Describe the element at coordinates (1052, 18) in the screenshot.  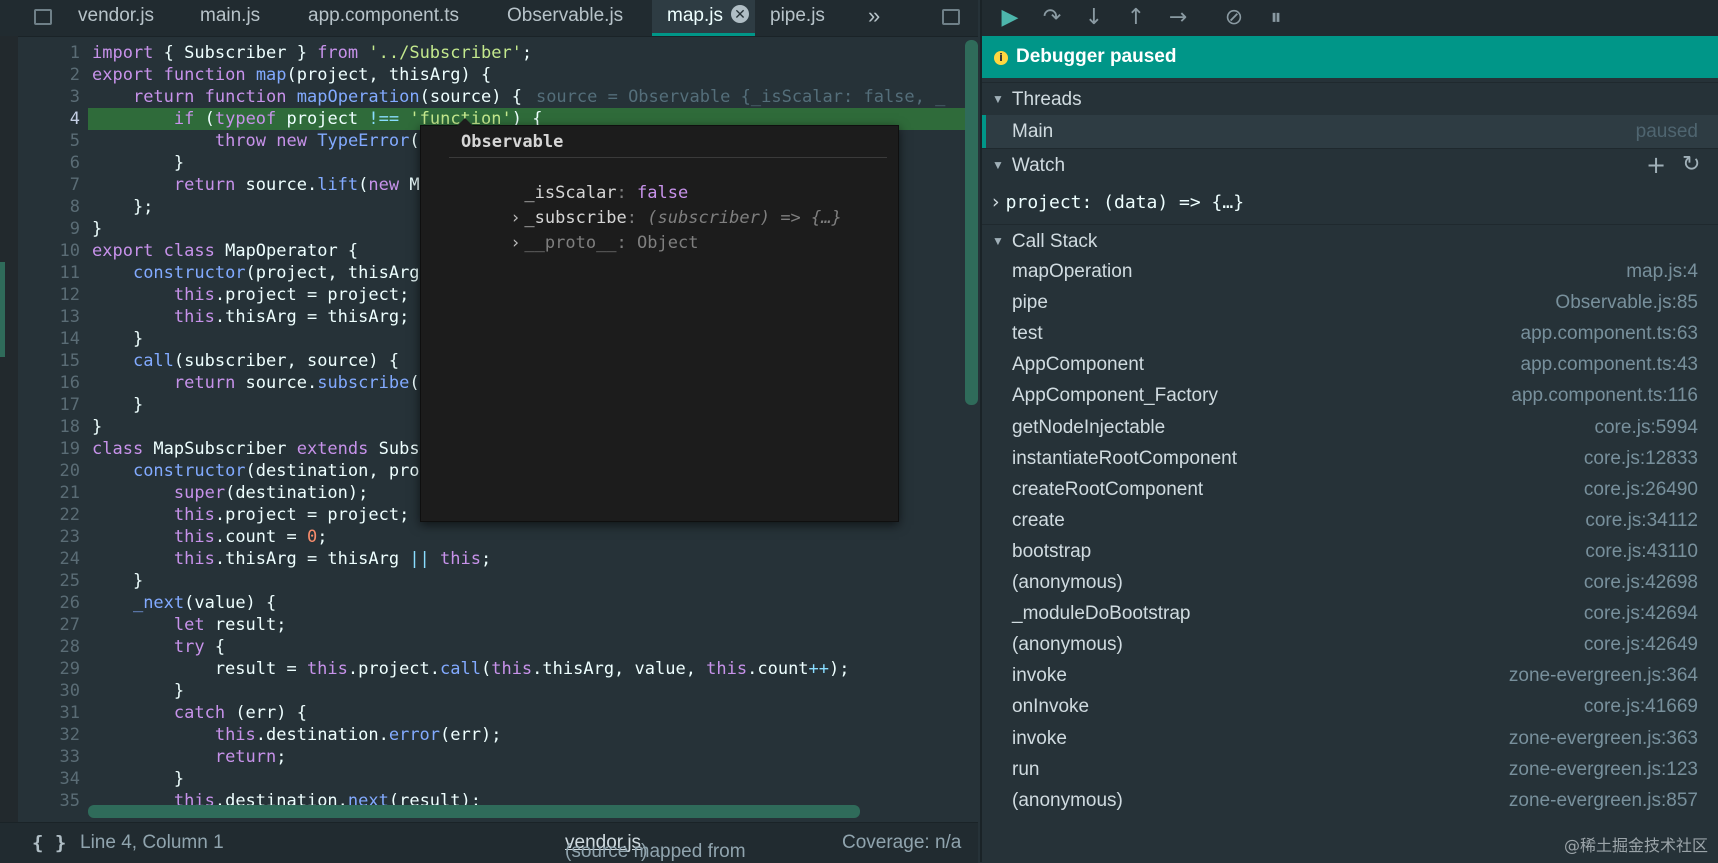
I see `step-over-icon: ↷` at that location.